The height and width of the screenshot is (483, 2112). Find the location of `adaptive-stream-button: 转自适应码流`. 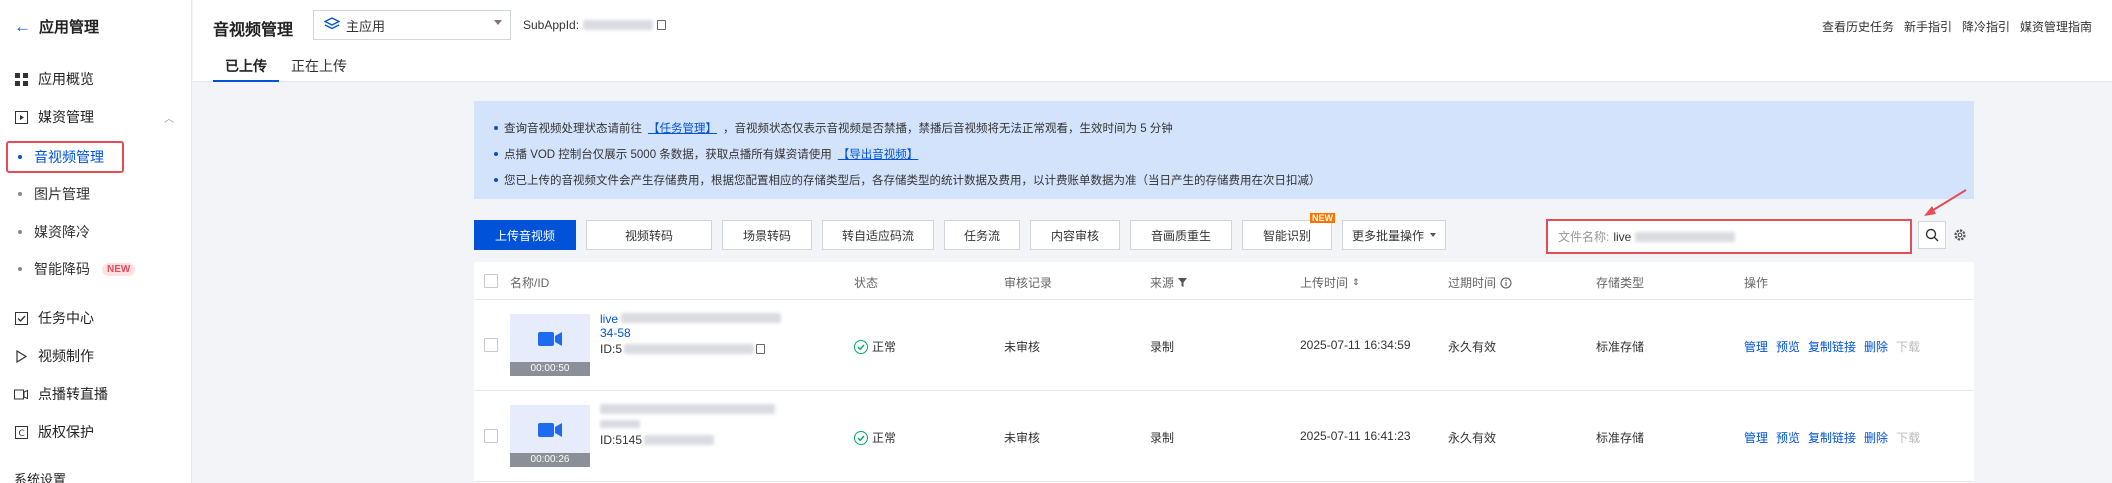

adaptive-stream-button: 转自适应码流 is located at coordinates (878, 235).